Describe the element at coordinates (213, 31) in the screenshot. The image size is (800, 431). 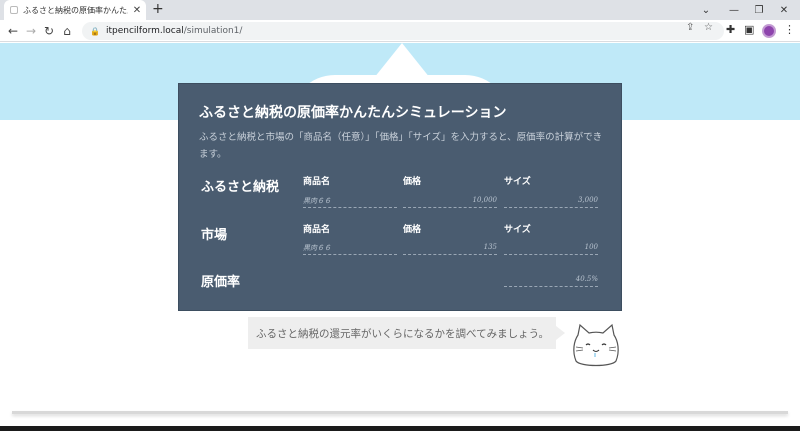
I see `url-path: /simulation1/` at that location.